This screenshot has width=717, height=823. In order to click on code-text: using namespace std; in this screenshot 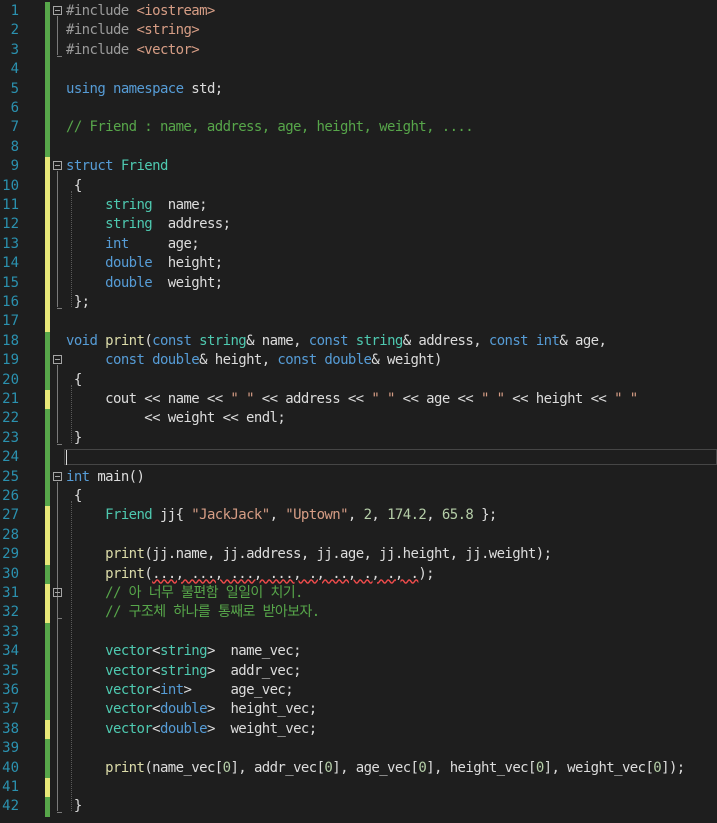, I will do `click(144, 89)`.